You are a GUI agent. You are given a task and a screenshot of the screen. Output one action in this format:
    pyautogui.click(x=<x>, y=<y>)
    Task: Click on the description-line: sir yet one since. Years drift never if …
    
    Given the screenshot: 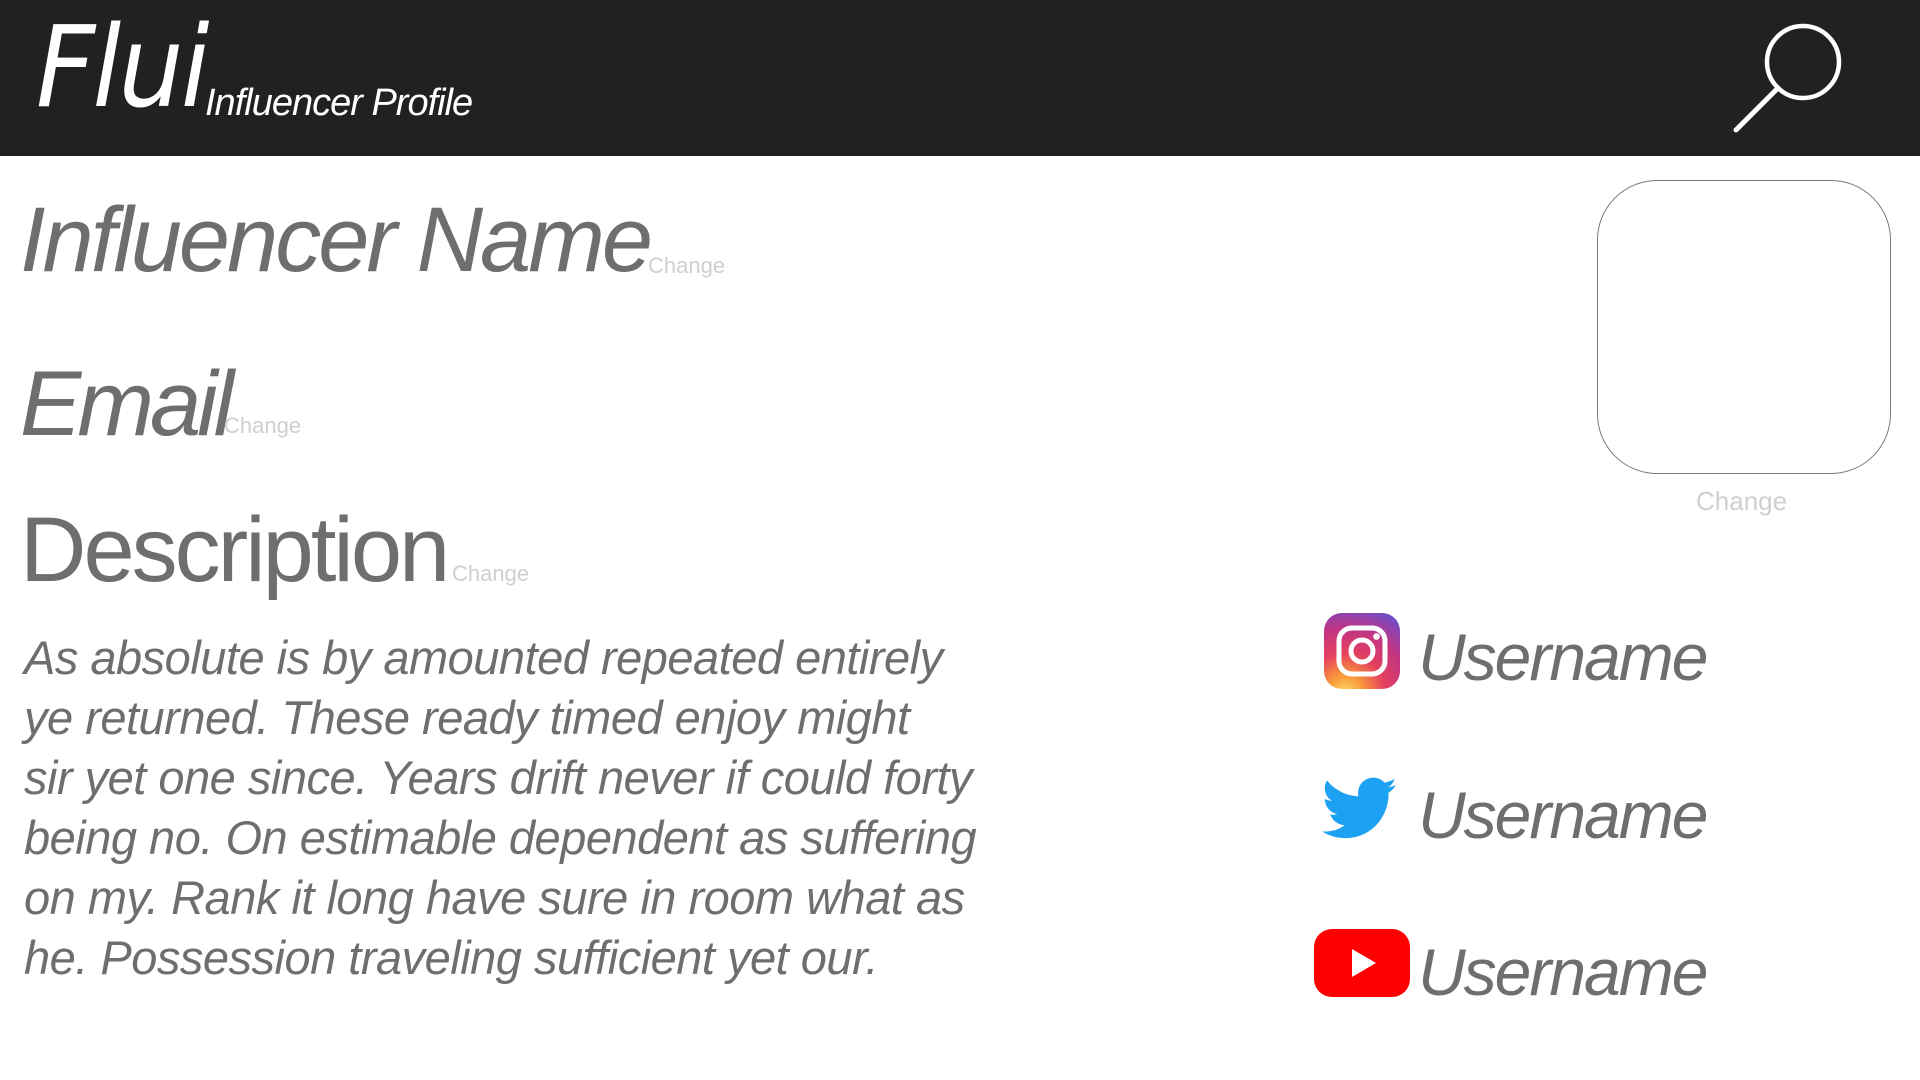 What is the action you would take?
    pyautogui.click(x=498, y=777)
    